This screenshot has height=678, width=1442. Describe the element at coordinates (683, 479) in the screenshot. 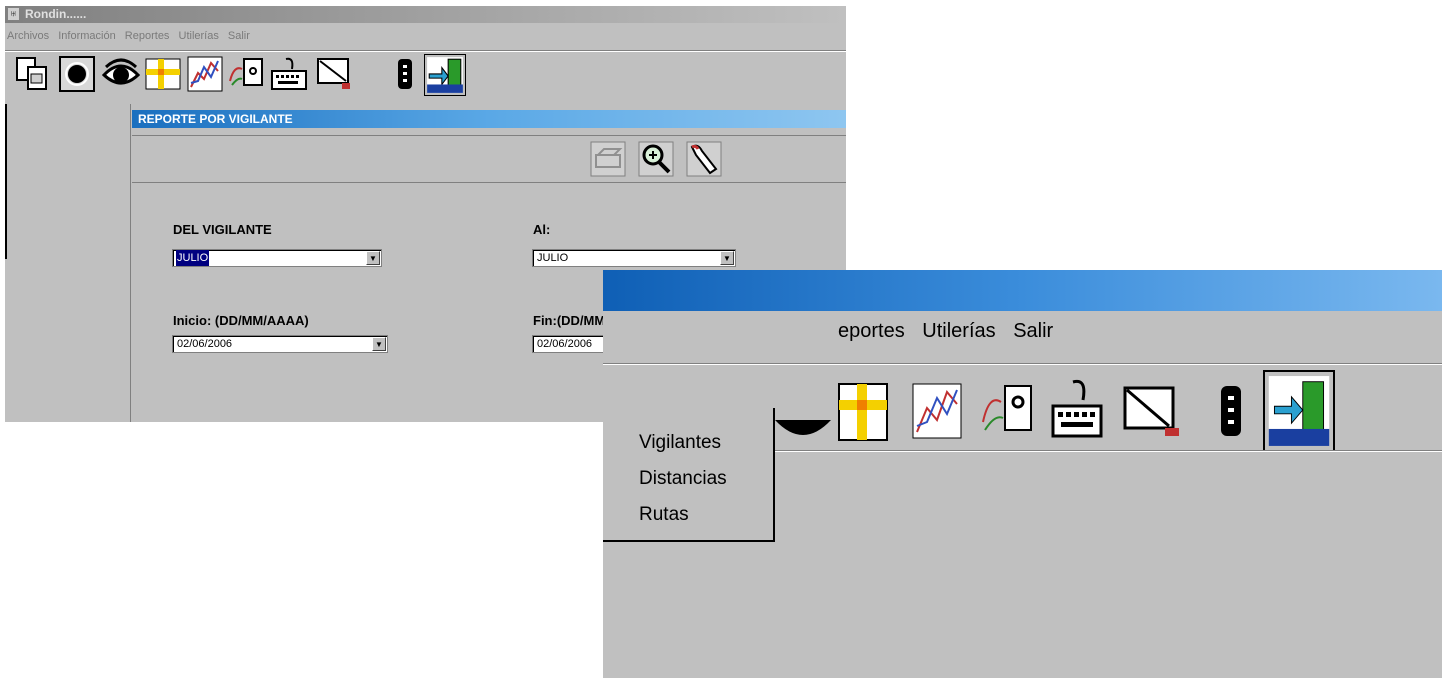

I see `menu-item-distancias: Distancias` at that location.